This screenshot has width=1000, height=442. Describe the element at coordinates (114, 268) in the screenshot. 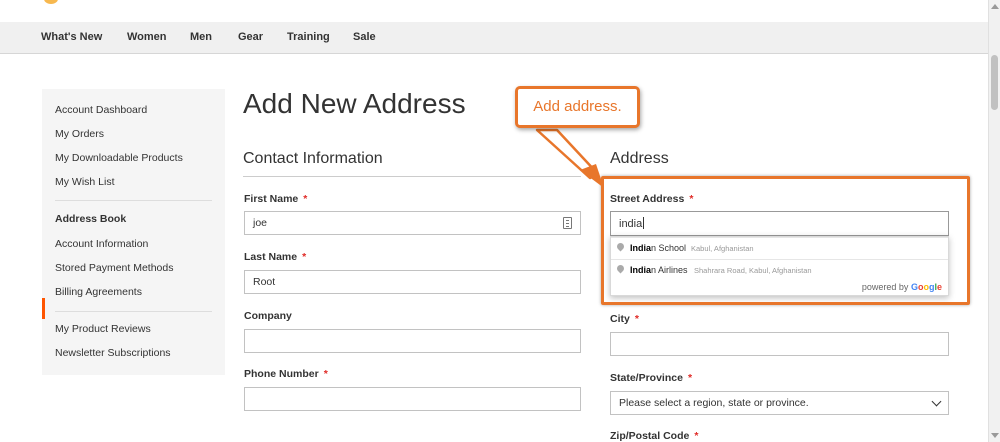

I see `sidebar-item-stored-payment-methods: Stored Payment Methods` at that location.